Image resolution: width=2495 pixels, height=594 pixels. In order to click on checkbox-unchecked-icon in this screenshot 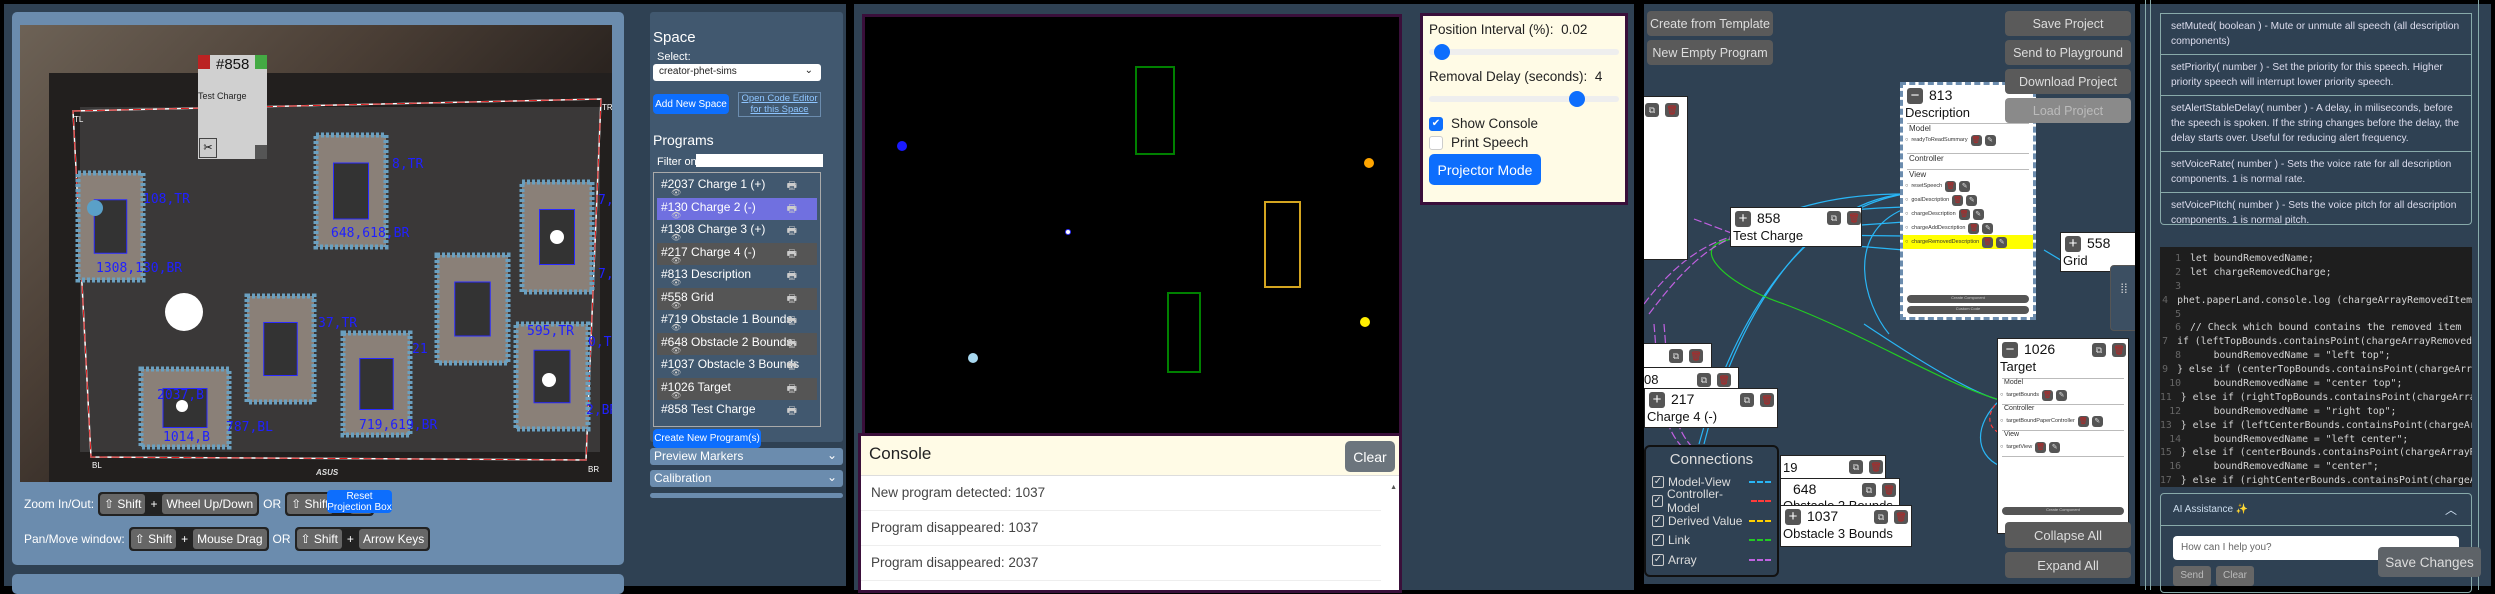, I will do `click(1436, 142)`.